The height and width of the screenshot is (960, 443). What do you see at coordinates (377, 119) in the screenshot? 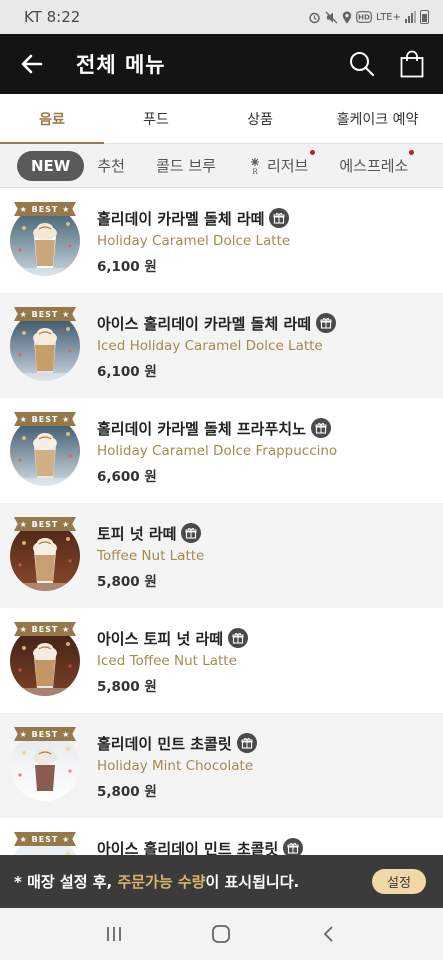
I see `tab-whole-cake: 홀케이크 예약` at bounding box center [377, 119].